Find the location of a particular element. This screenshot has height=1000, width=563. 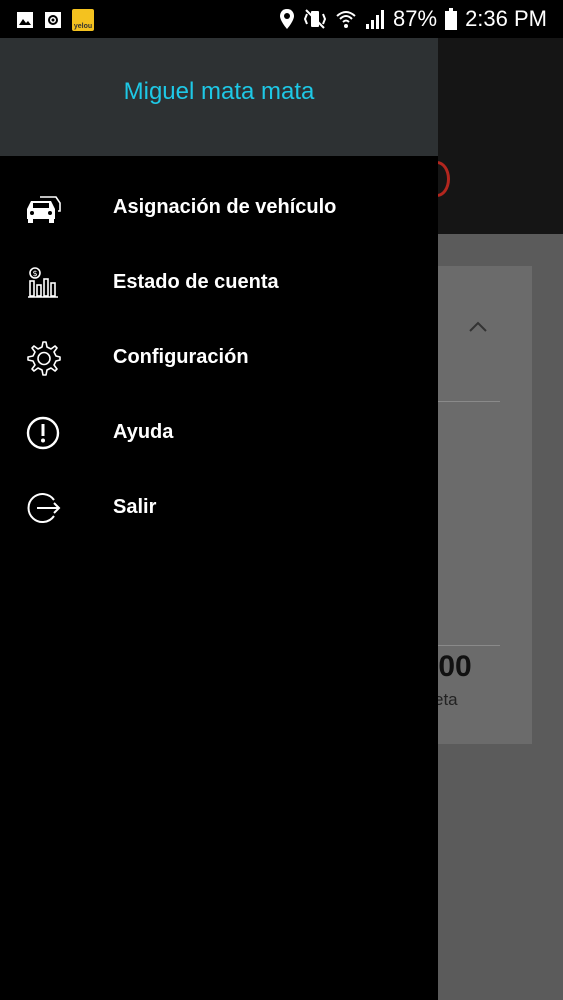

menu-item-account-statement: $ Estado de cuenta is located at coordinates (219, 282).